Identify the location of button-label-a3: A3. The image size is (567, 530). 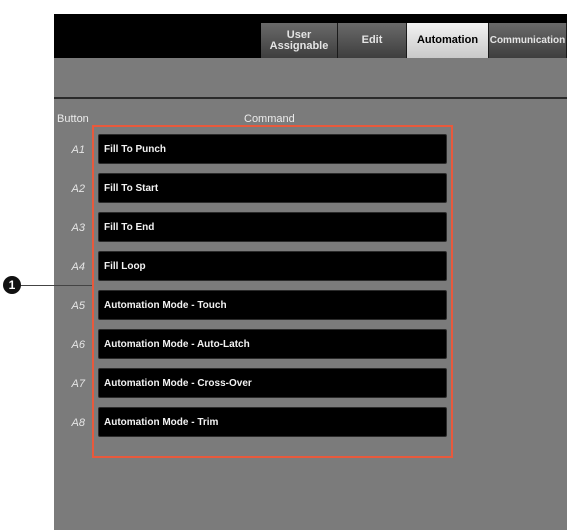
(78, 228).